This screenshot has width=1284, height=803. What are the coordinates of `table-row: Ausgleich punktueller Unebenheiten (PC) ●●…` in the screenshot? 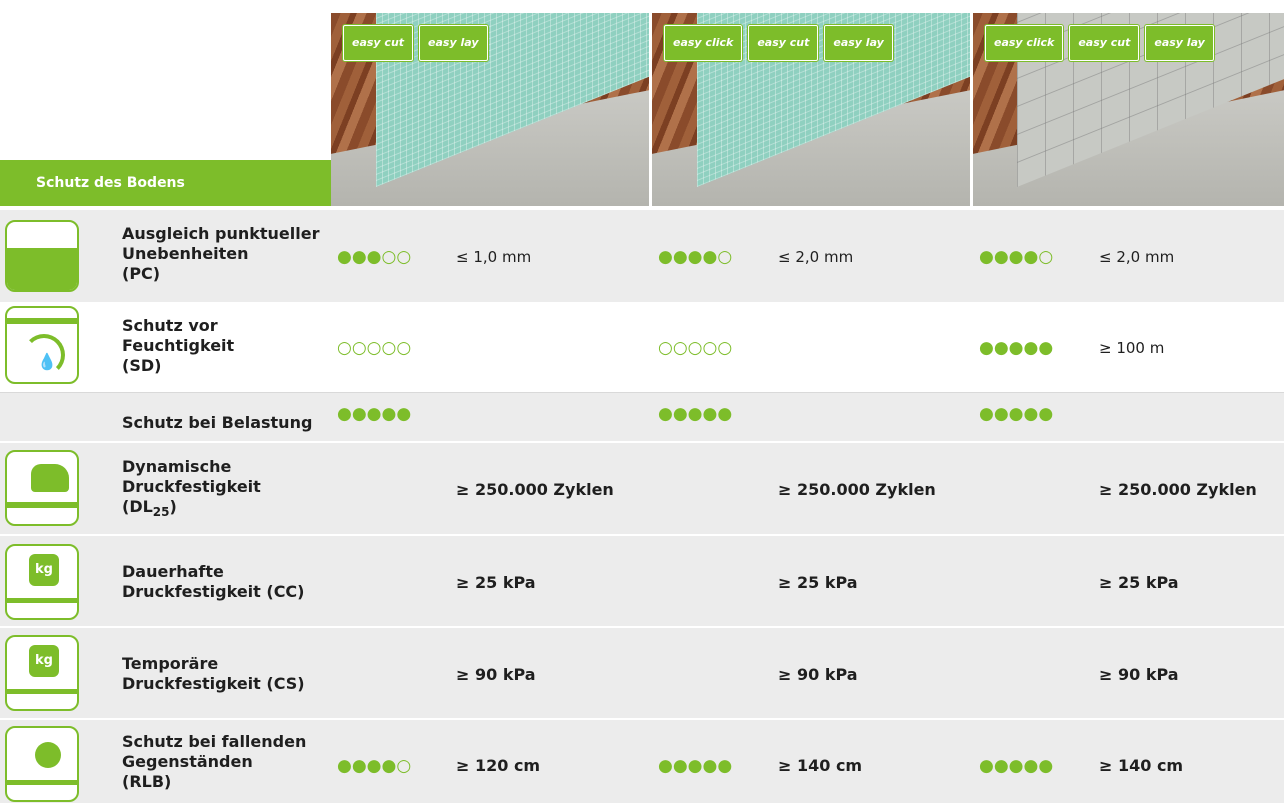 It's located at (642, 256).